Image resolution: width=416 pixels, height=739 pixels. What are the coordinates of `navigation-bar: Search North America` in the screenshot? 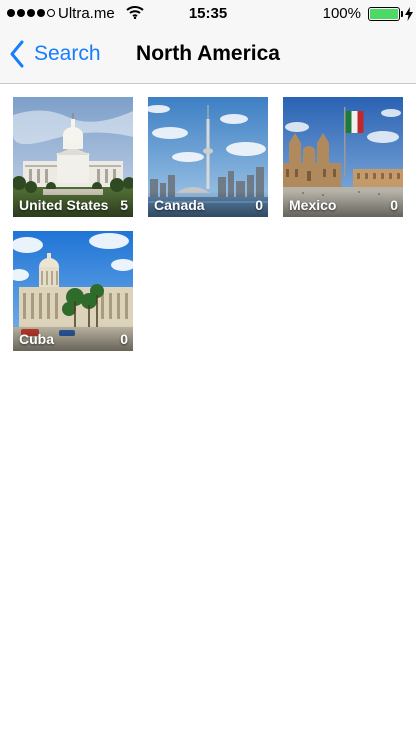 It's located at (208, 56).